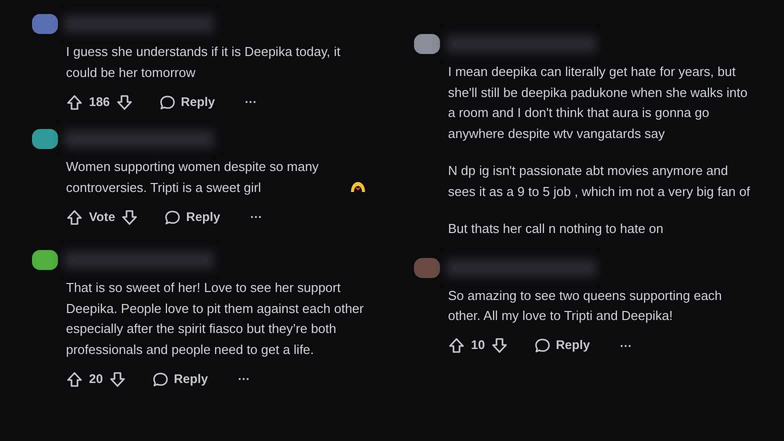 This screenshot has height=441, width=784. What do you see at coordinates (598, 102) in the screenshot?
I see `comment-text: I mean deepika can literally get hate for years, but she'll still be deepika padukone when she walks into a room and I don't think that aura is gonna go anywhere despite wtv vangatards say` at bounding box center [598, 102].